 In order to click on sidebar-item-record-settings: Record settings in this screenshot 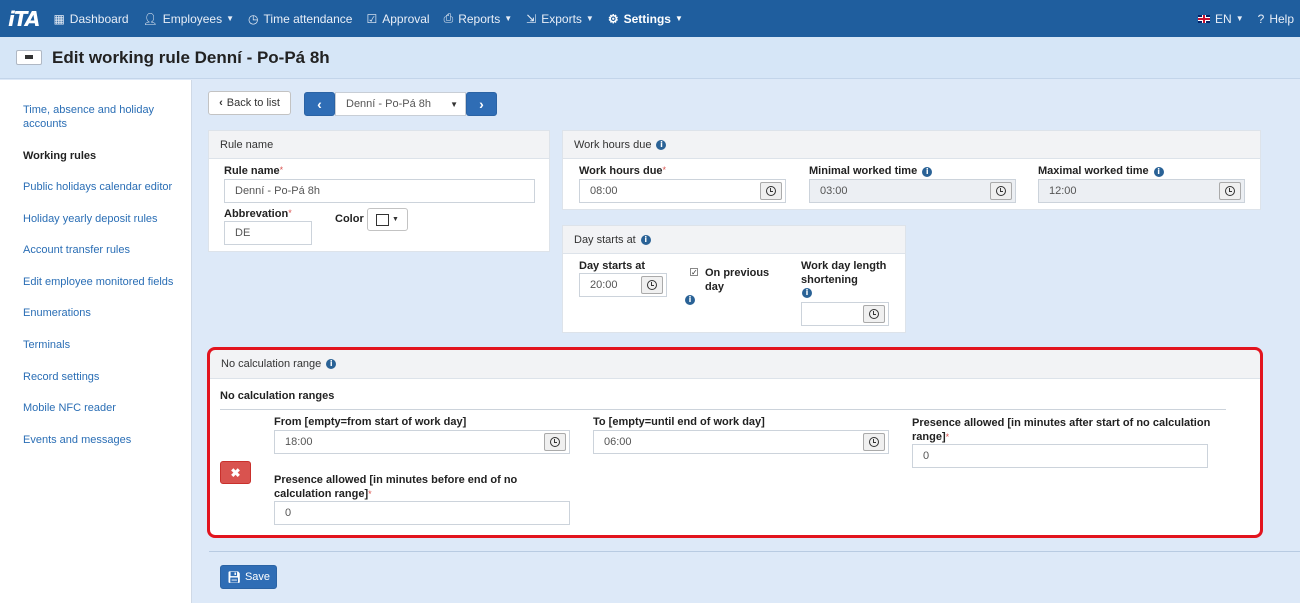, I will do `click(103, 377)`.